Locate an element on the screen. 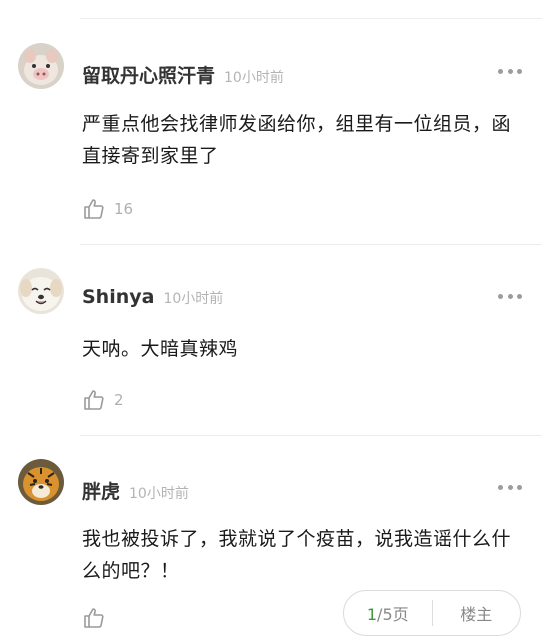 Image resolution: width=542 pixels, height=636 pixels. comment-text: 天呐。大暗真辣鸡 is located at coordinates (160, 349).